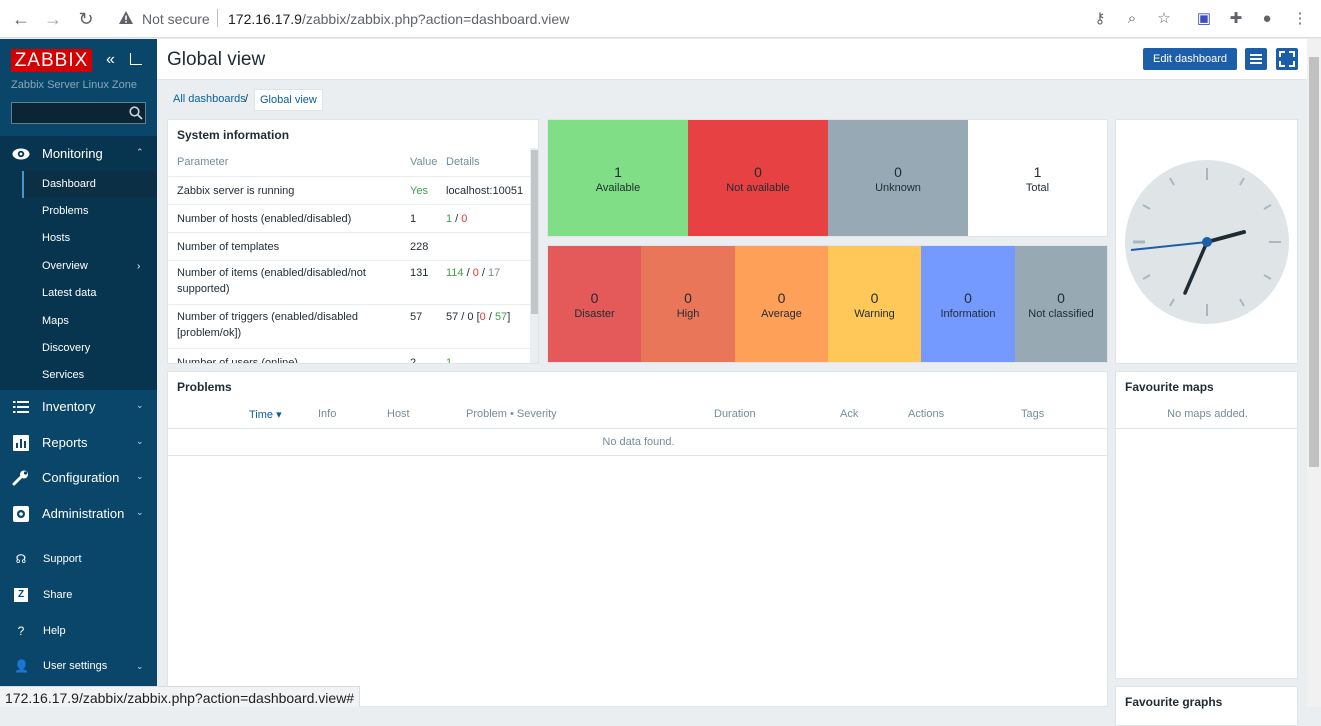 This screenshot has width=1321, height=726. Describe the element at coordinates (78, 477) in the screenshot. I see `menu-configuration: Configuration ⌄` at that location.